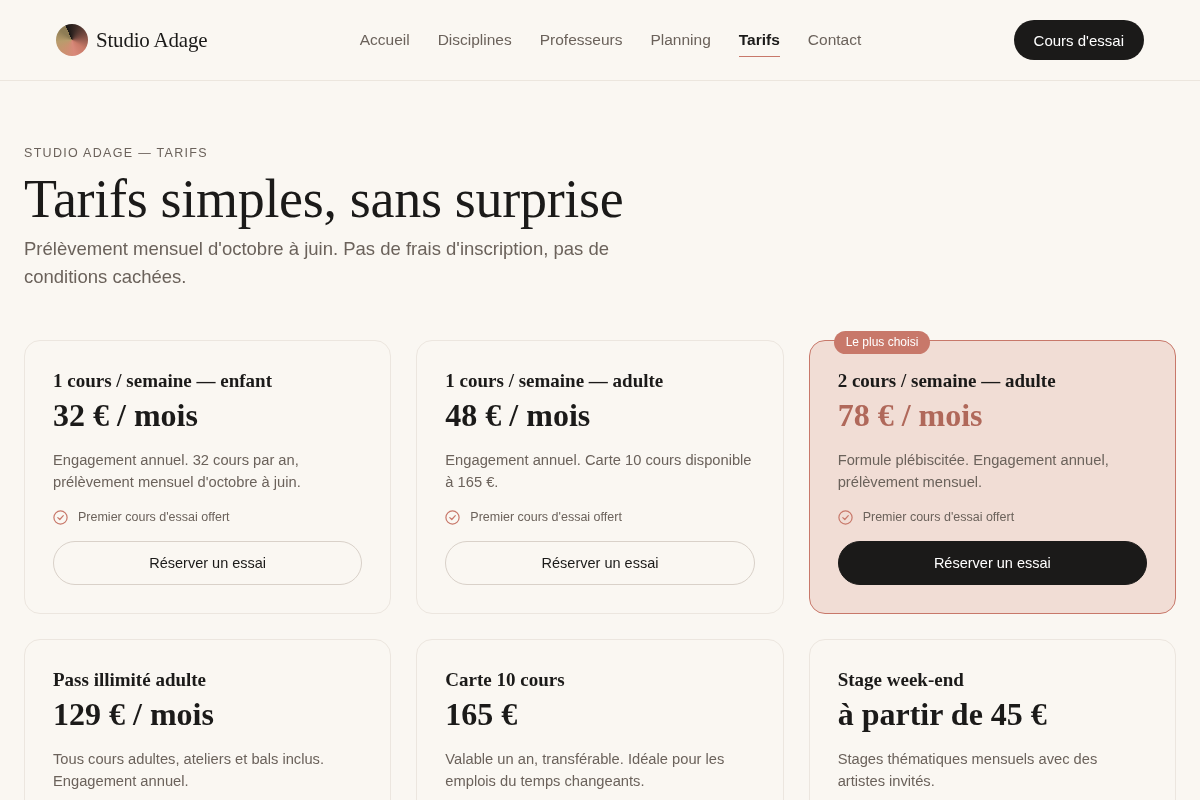 The width and height of the screenshot is (1200, 800). Describe the element at coordinates (973, 471) in the screenshot. I see `plan-description: Formule plébiscitée. Engagement annuel, prélèvement mensuel.` at that location.